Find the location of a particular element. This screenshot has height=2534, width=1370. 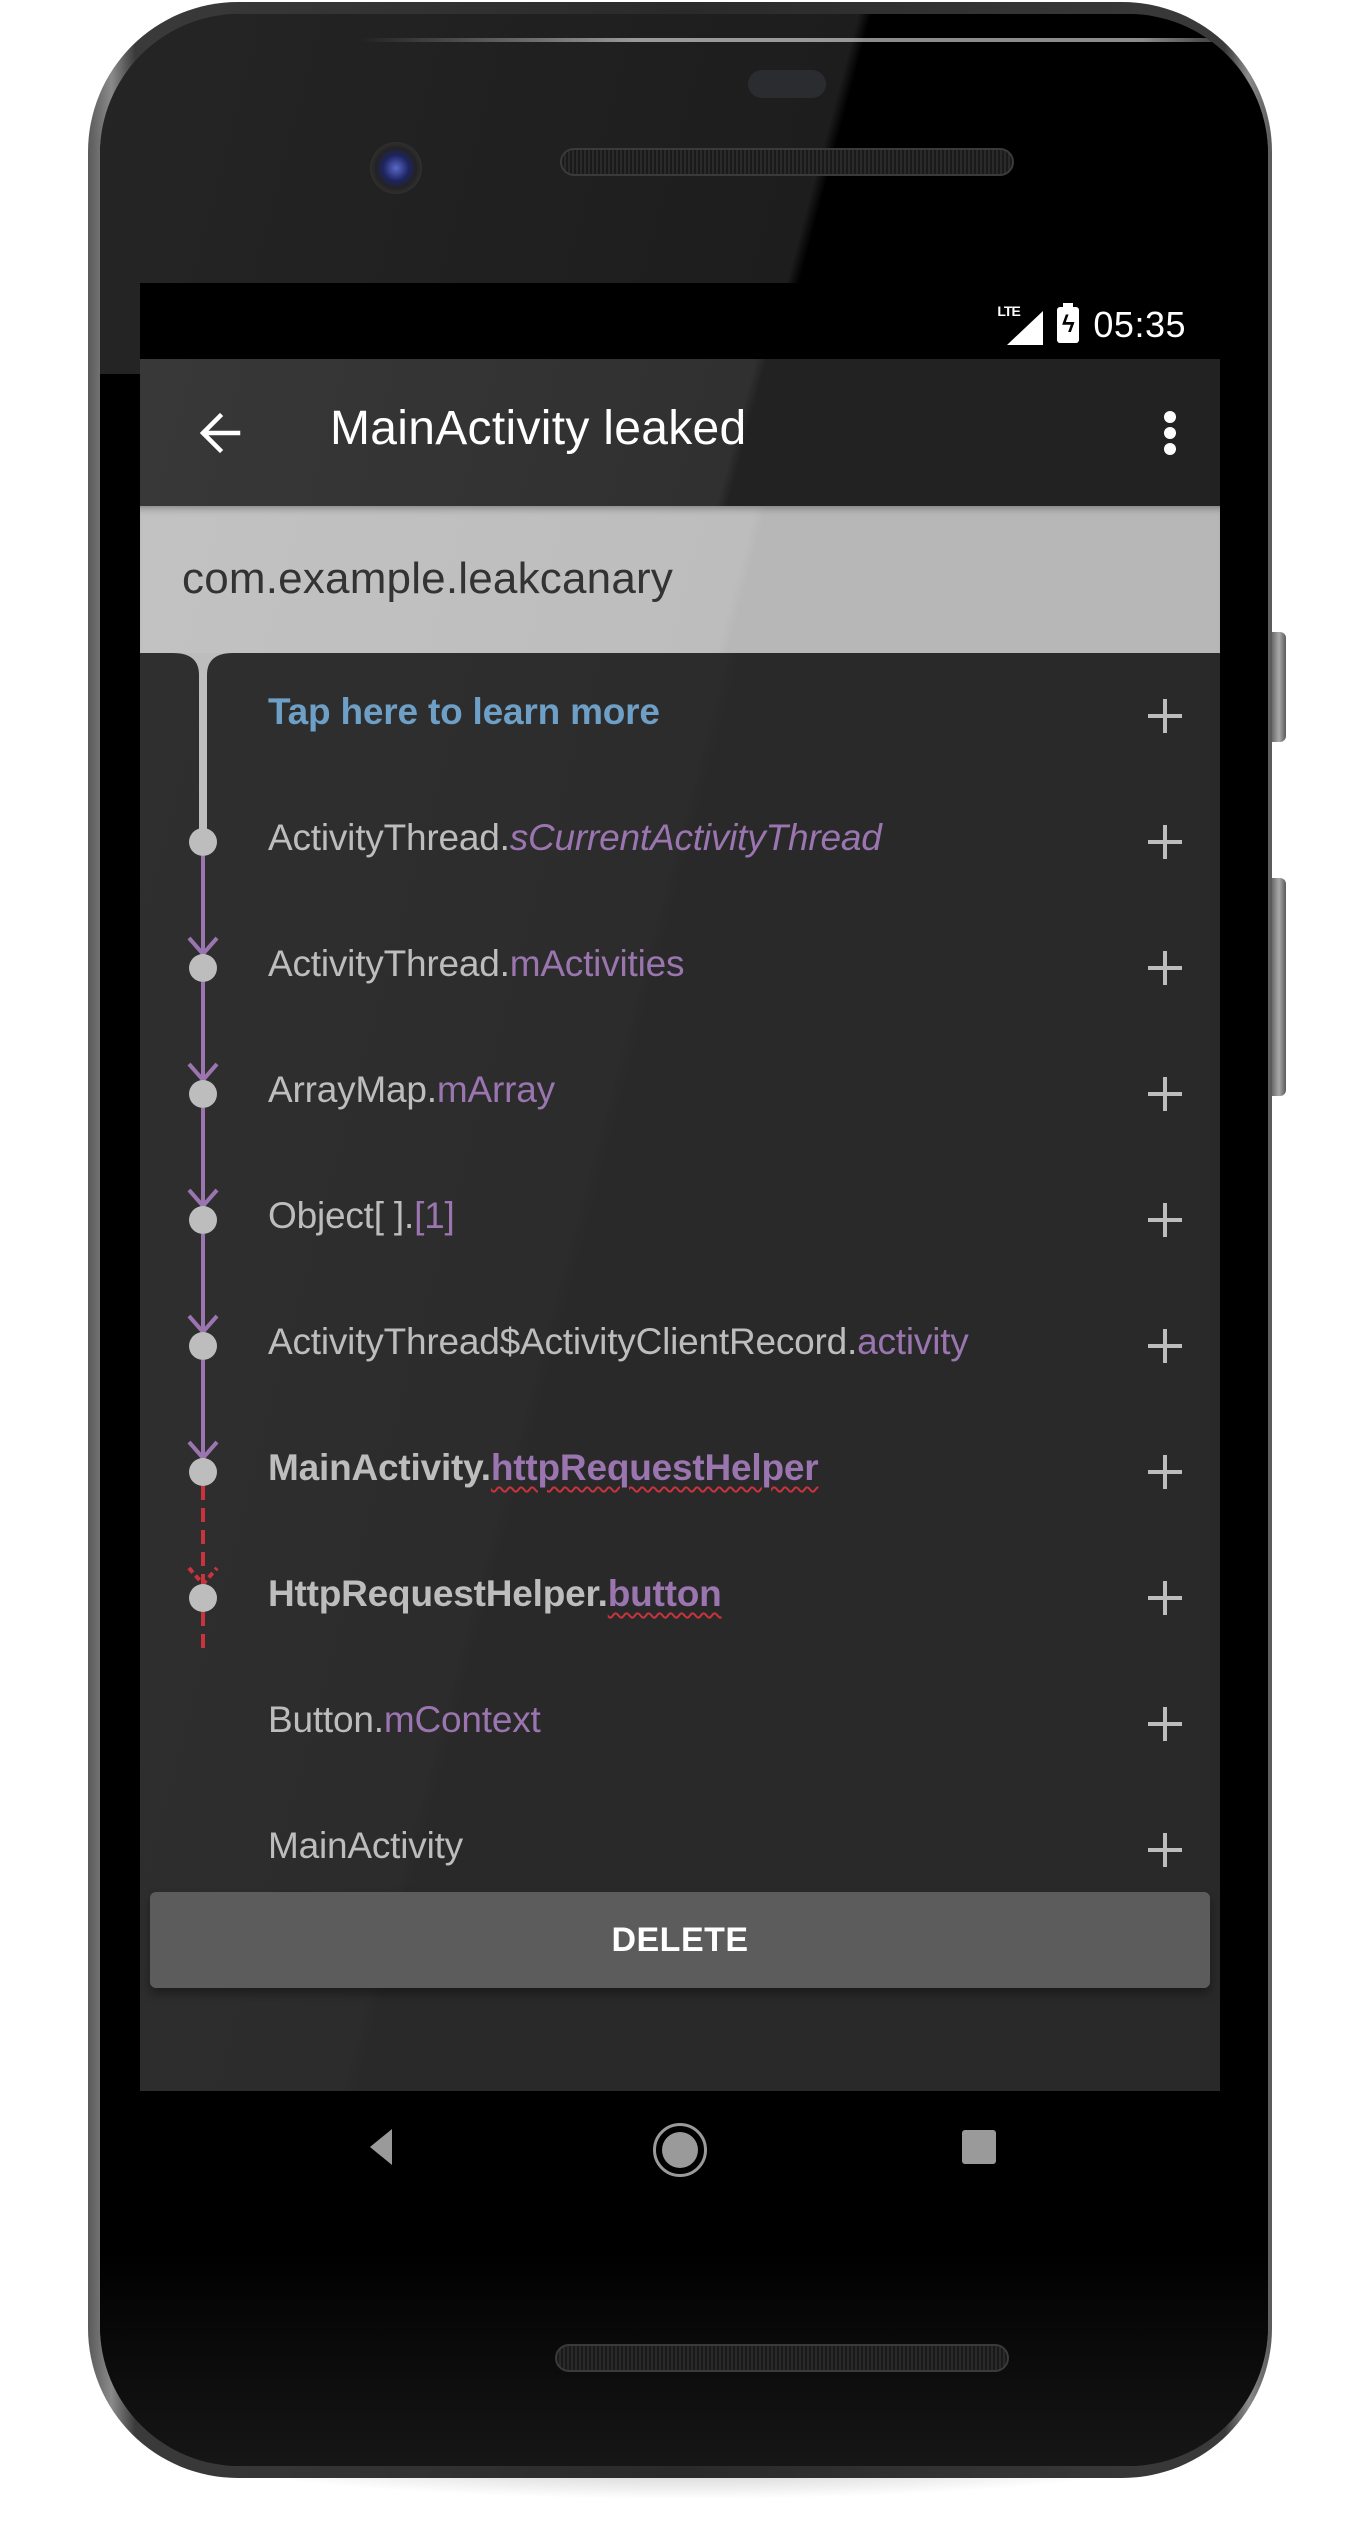

trace-row: ActivityThread.sCurrentActivityThread is located at coordinates (680, 842).